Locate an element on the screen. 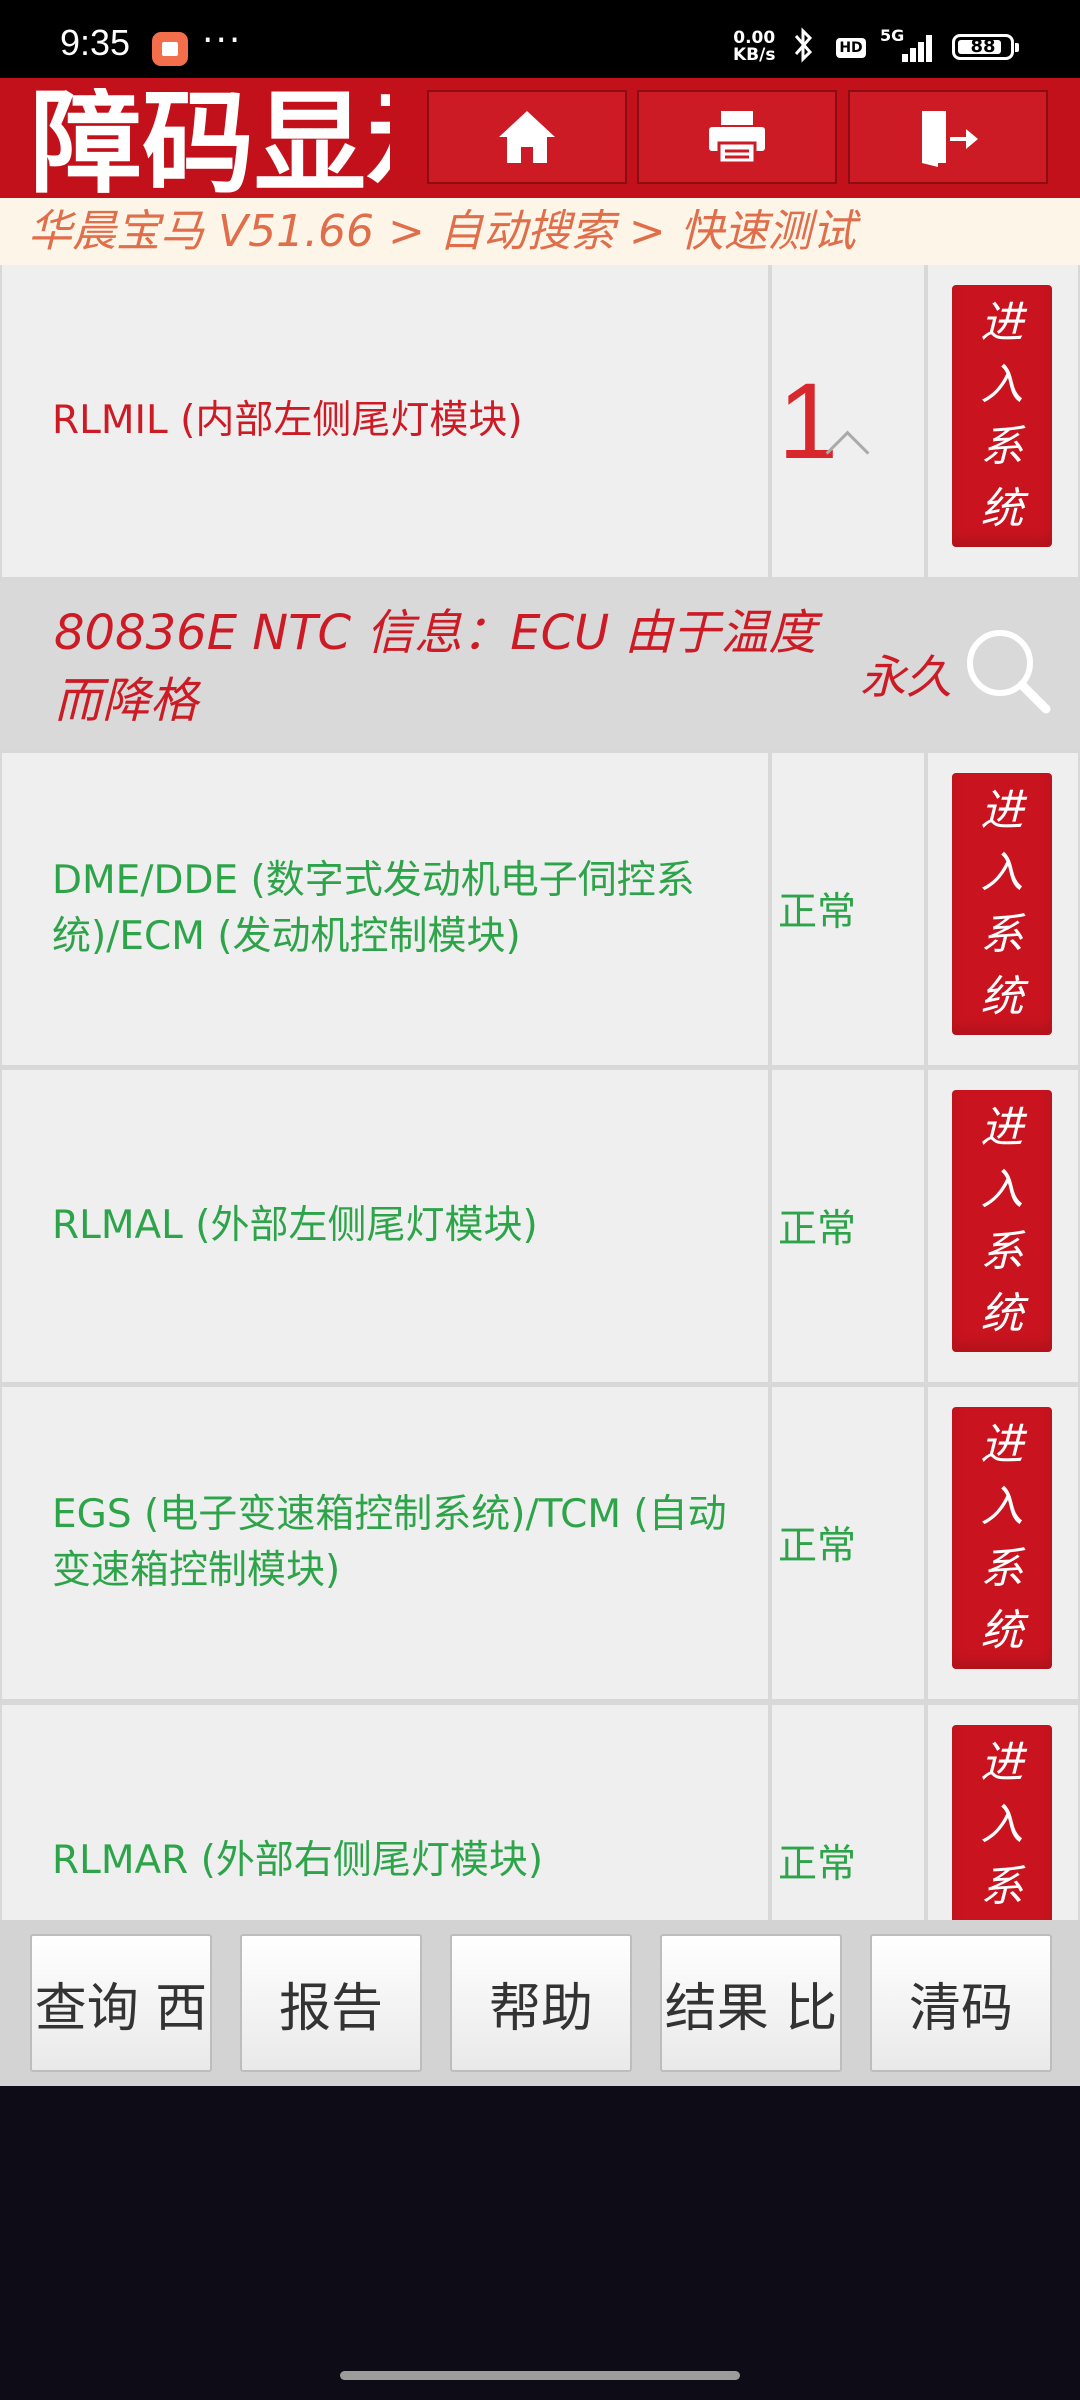 This screenshot has height=2400, width=1080. signal-label: 5G is located at coordinates (892, 35).